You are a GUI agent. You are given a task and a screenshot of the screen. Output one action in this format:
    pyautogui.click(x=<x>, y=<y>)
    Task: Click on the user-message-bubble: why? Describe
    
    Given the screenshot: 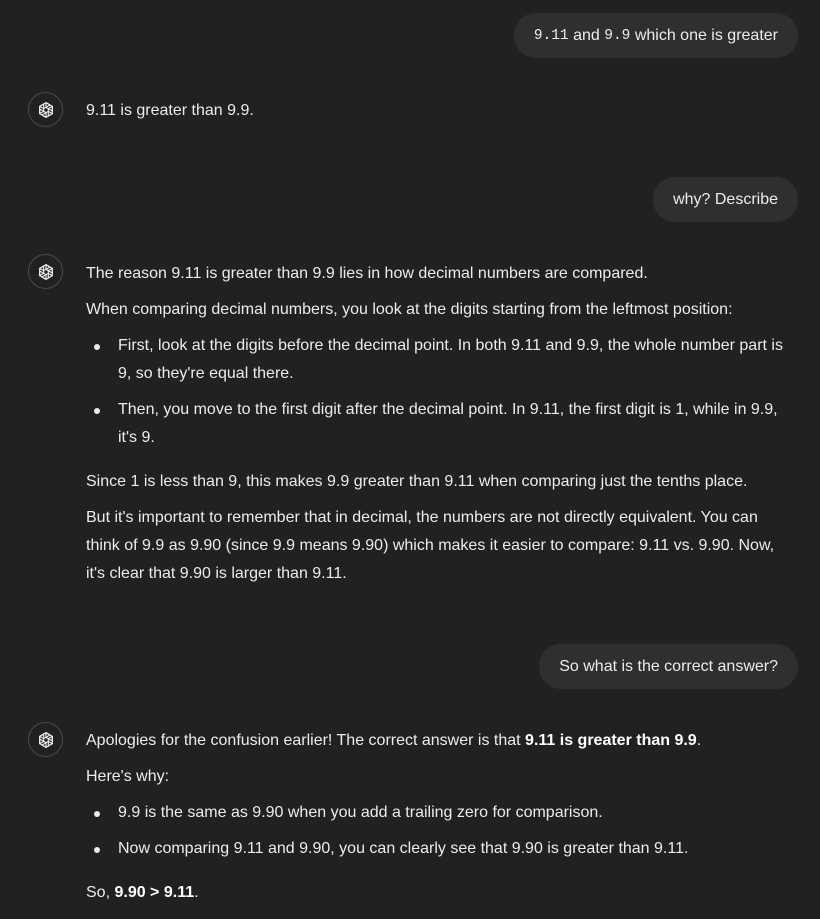 What is the action you would take?
    pyautogui.click(x=725, y=199)
    